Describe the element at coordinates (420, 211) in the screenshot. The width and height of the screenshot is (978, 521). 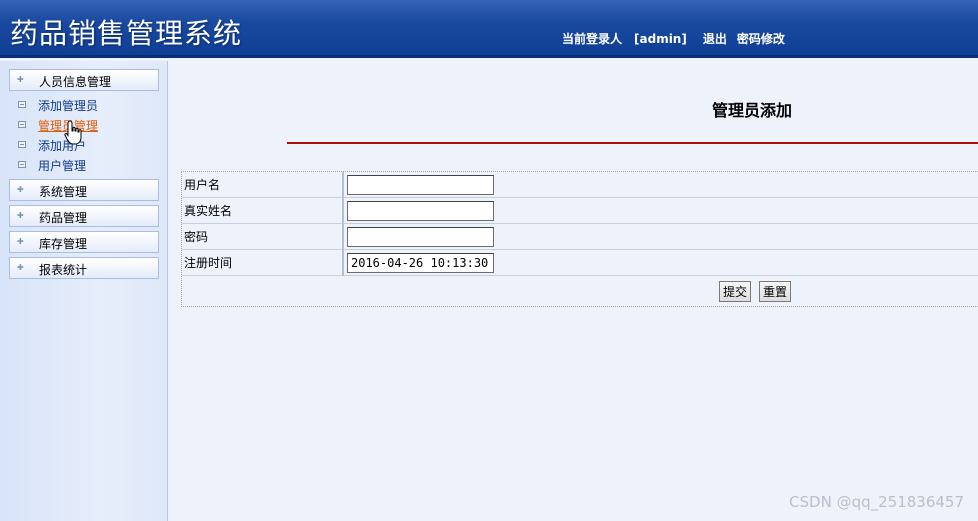
I see `realname-input` at that location.